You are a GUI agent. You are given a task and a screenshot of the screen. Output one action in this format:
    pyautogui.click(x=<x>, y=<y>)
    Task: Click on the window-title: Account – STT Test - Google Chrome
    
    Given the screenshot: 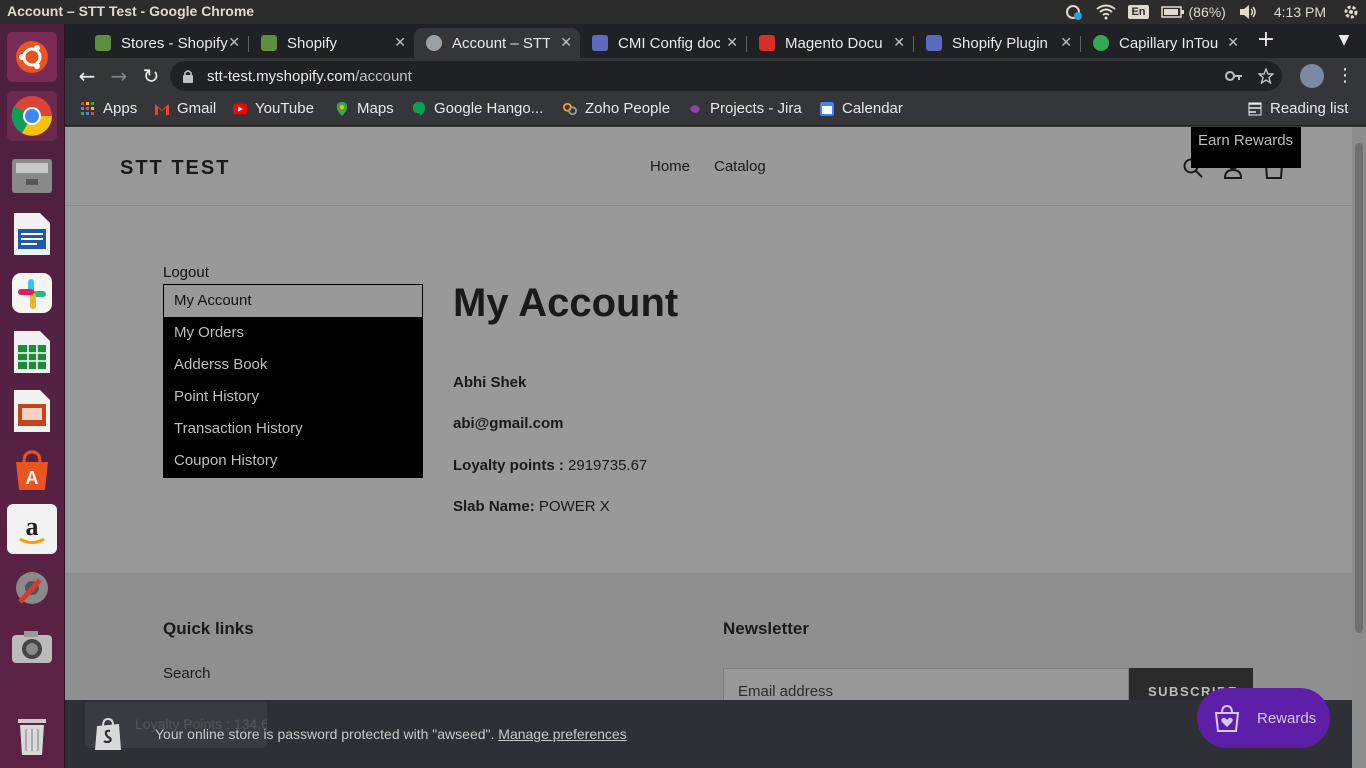 What is the action you would take?
    pyautogui.click(x=131, y=11)
    